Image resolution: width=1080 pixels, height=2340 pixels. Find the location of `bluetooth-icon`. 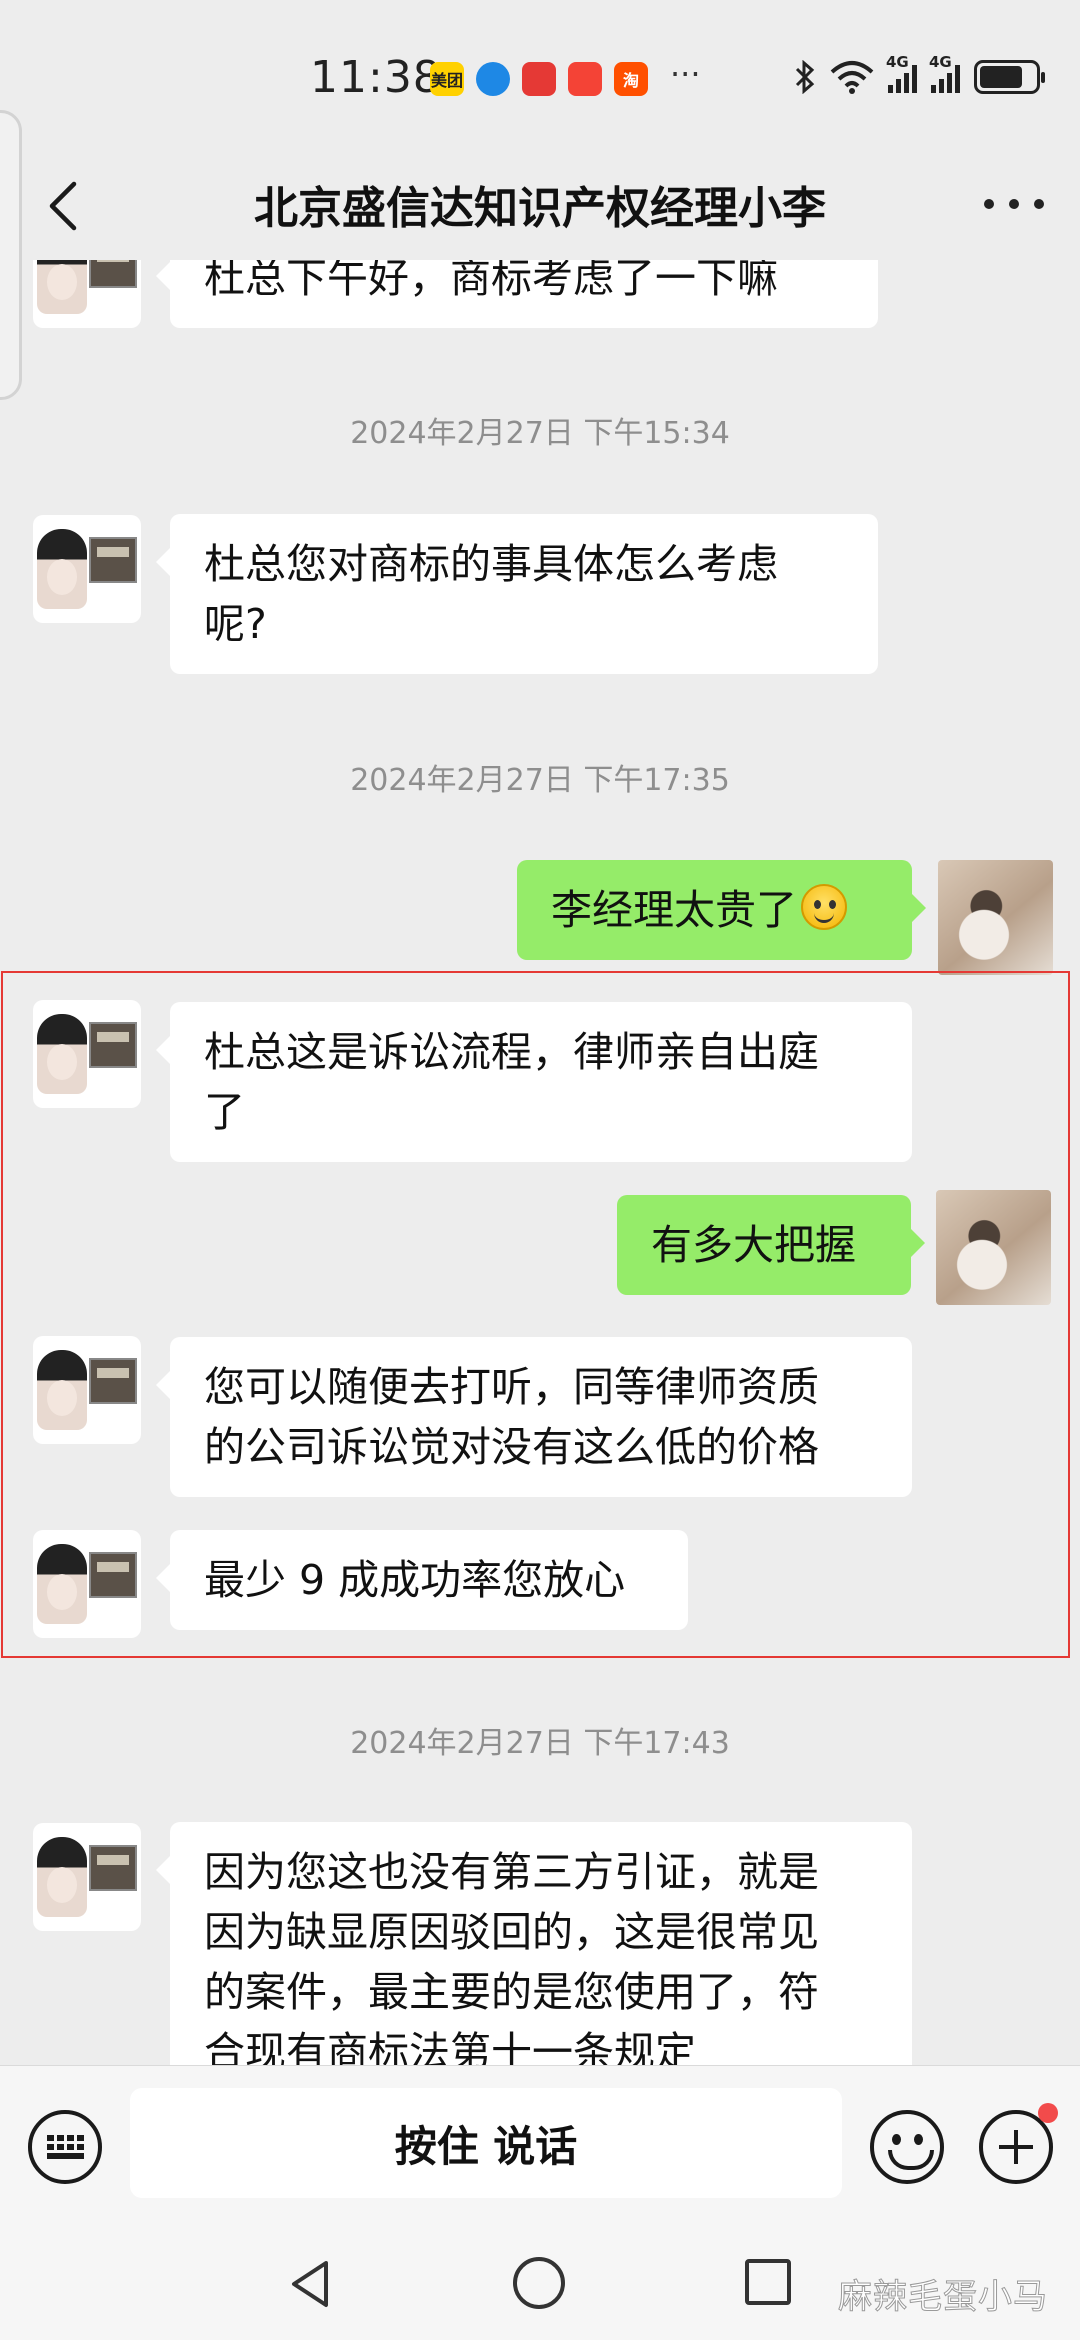

bluetooth-icon is located at coordinates (805, 77).